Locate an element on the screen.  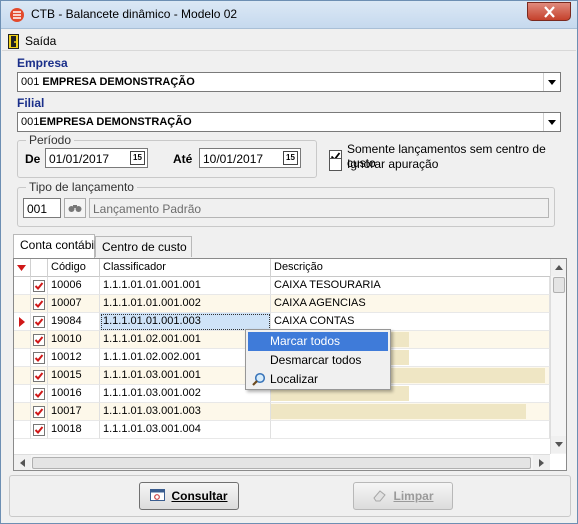
cell-codigo: 10010 is located at coordinates (74, 340).